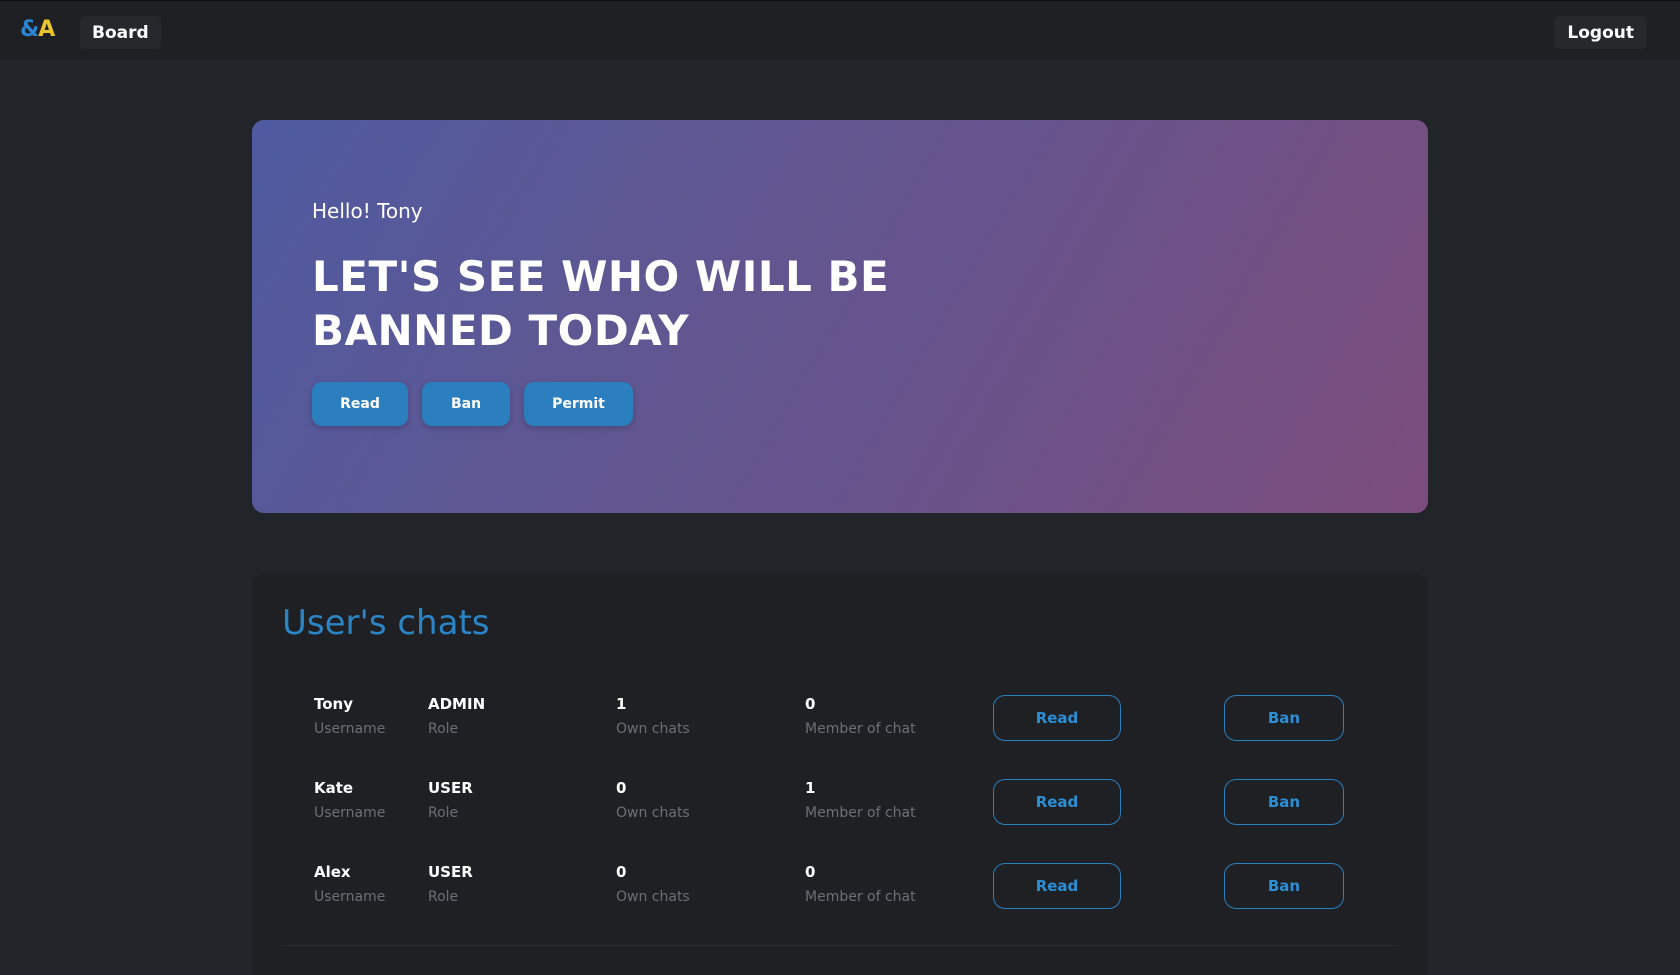 The image size is (1680, 975). What do you see at coordinates (456, 716) in the screenshot?
I see `role-cell: ADMIN Role` at bounding box center [456, 716].